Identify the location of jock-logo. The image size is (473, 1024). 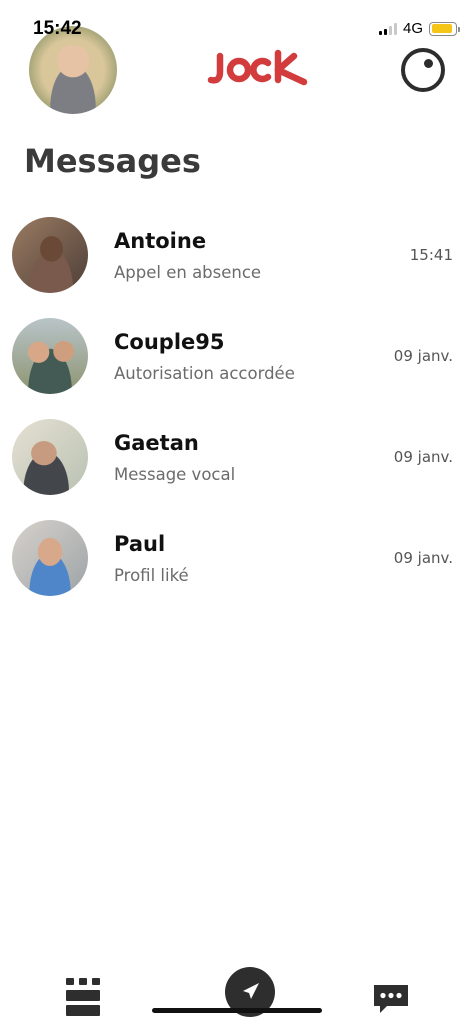
(257, 67).